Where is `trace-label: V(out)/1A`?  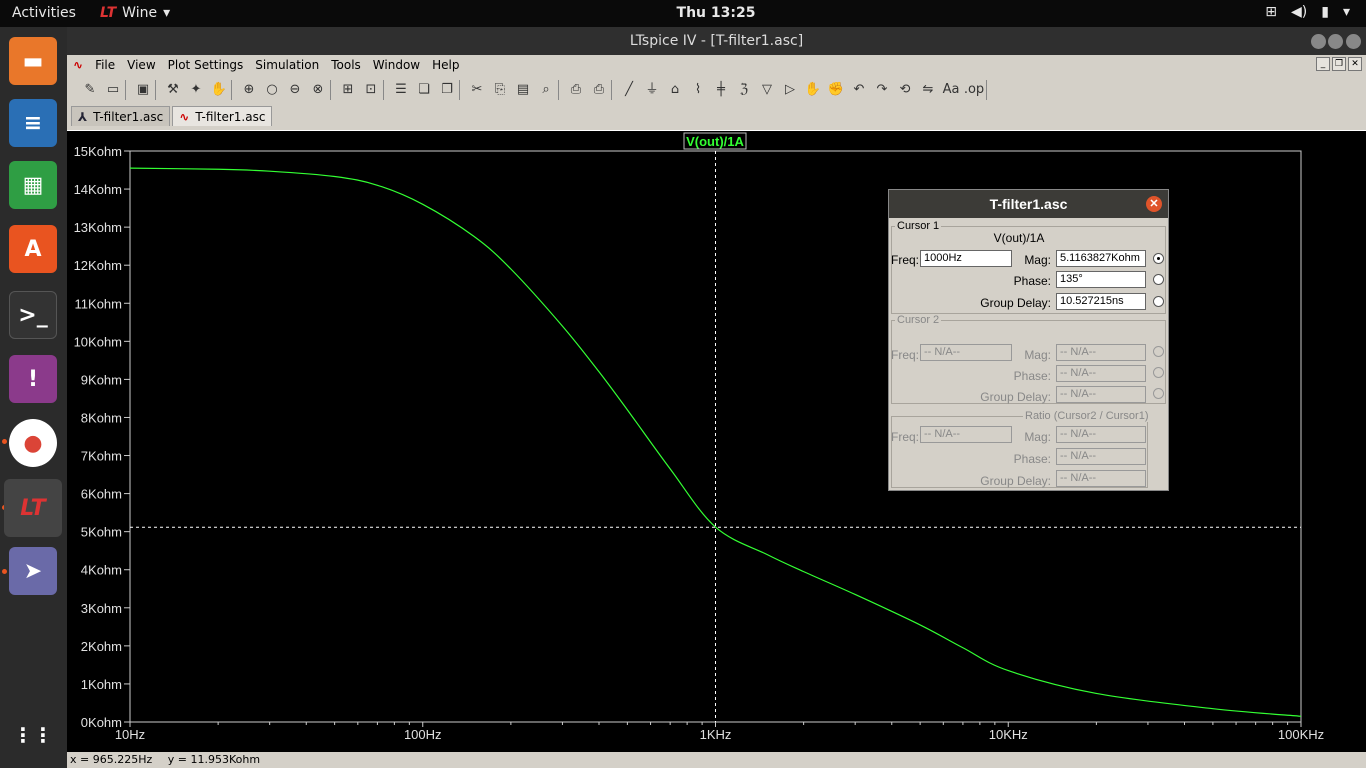
trace-label: V(out)/1A is located at coordinates (715, 141).